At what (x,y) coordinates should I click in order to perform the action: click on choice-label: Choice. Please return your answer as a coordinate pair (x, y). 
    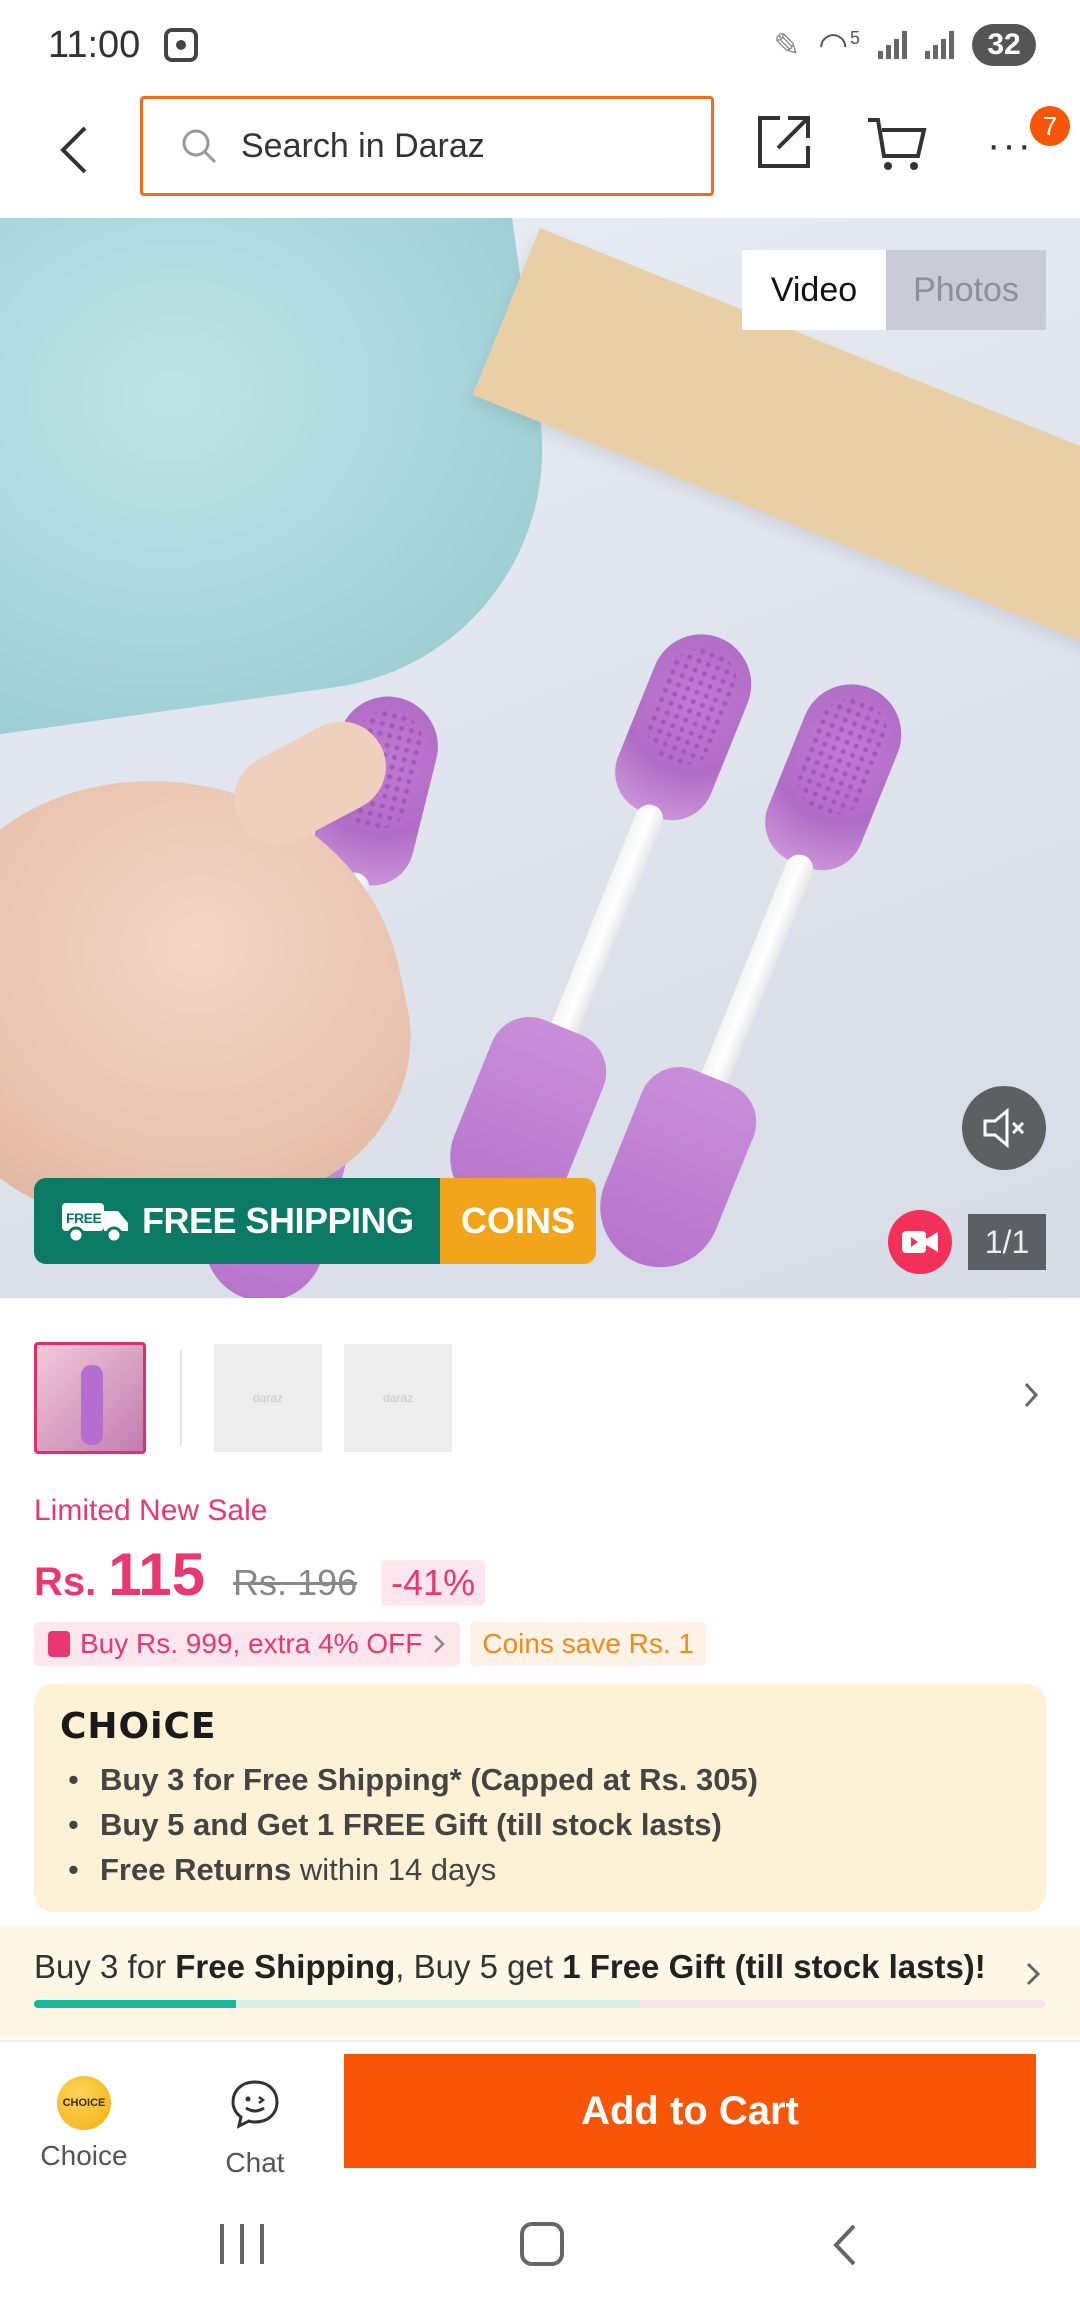
    Looking at the image, I should click on (84, 2155).